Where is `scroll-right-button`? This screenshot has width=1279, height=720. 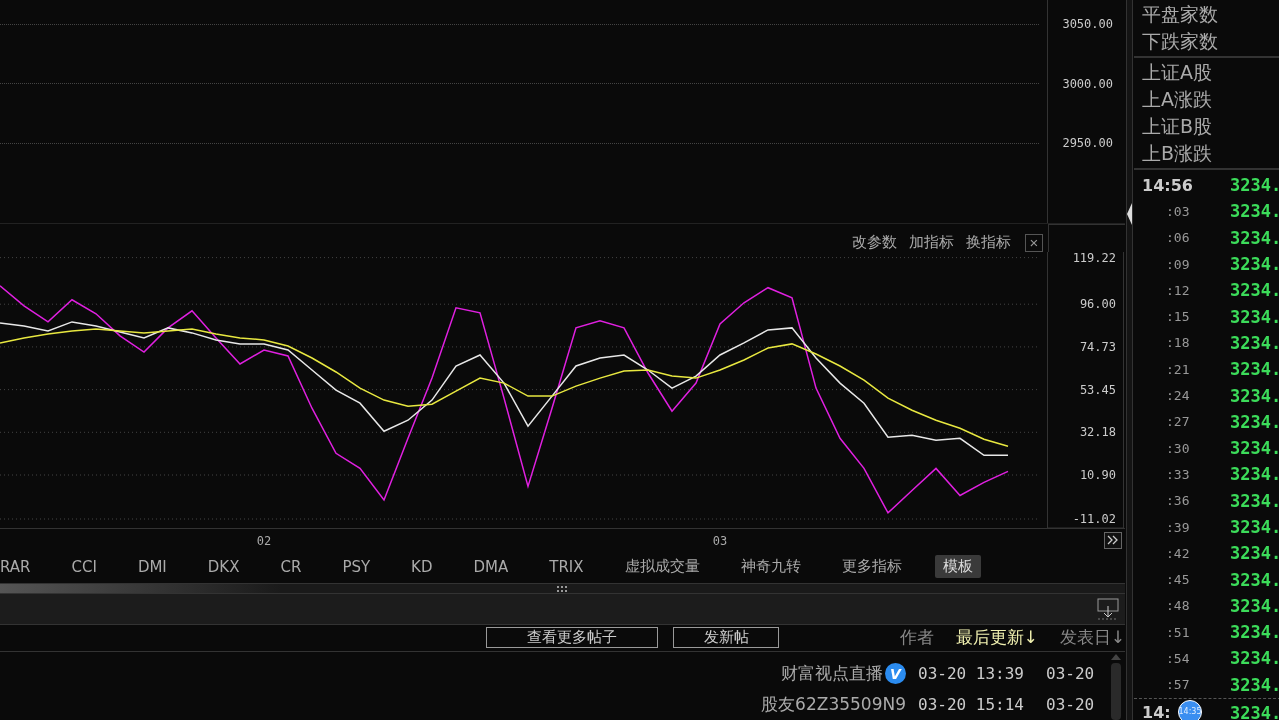 scroll-right-button is located at coordinates (1113, 540).